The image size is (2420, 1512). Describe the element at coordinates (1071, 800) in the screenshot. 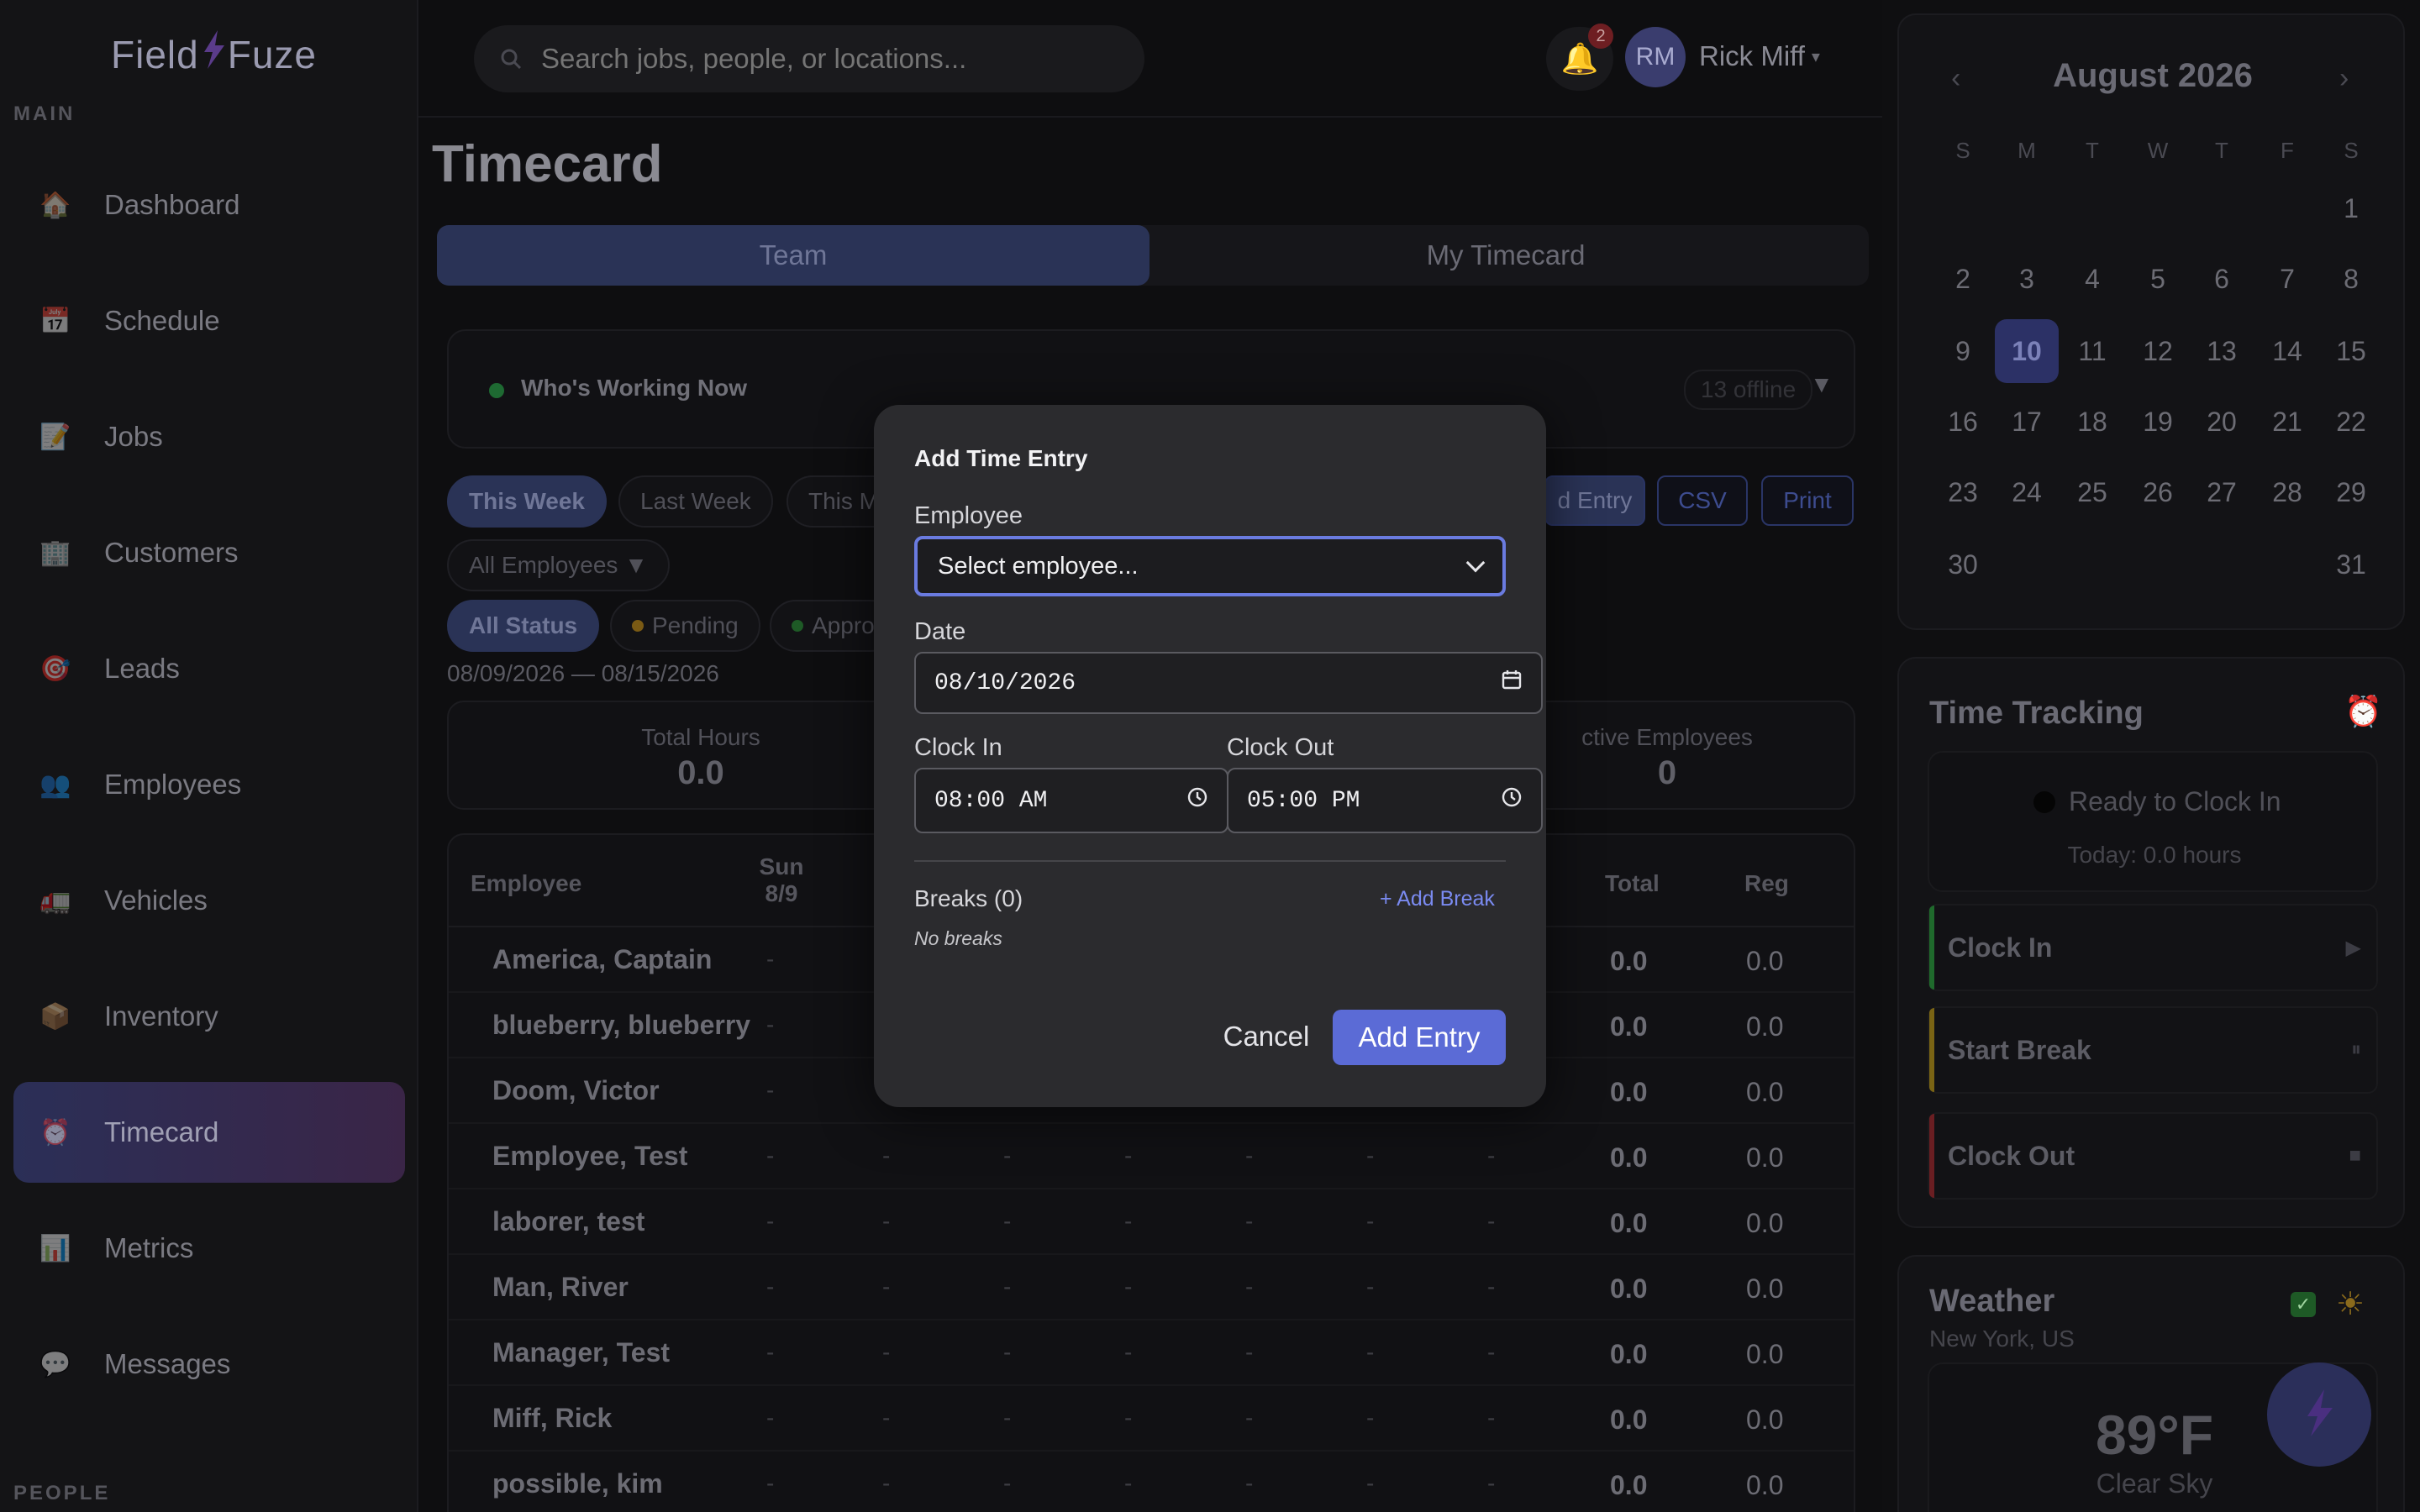

I see `clock-in-input: 08:00 AM` at that location.